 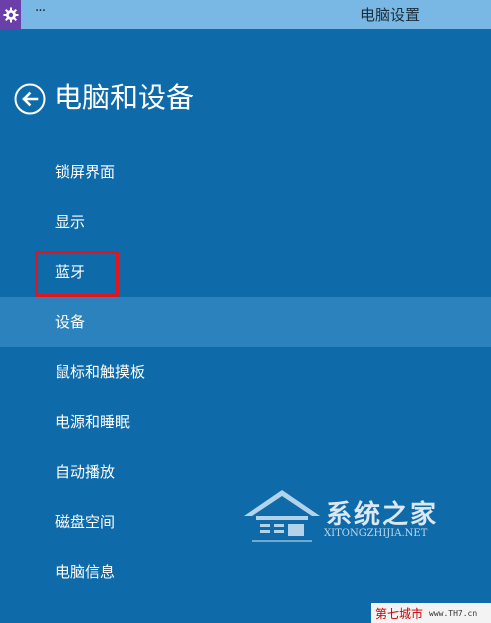 What do you see at coordinates (70, 272) in the screenshot?
I see `nav-item-label: 蓝牙` at bounding box center [70, 272].